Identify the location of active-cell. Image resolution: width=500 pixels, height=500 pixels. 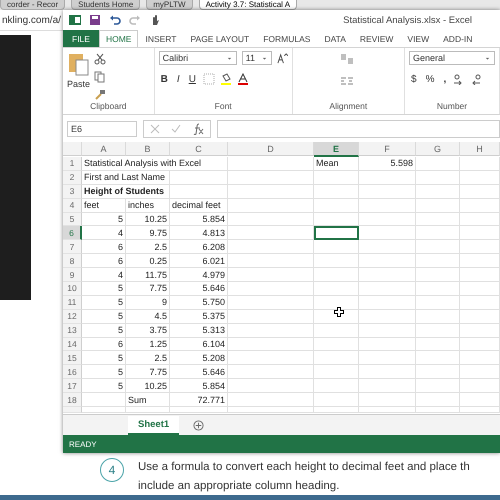
(336, 233).